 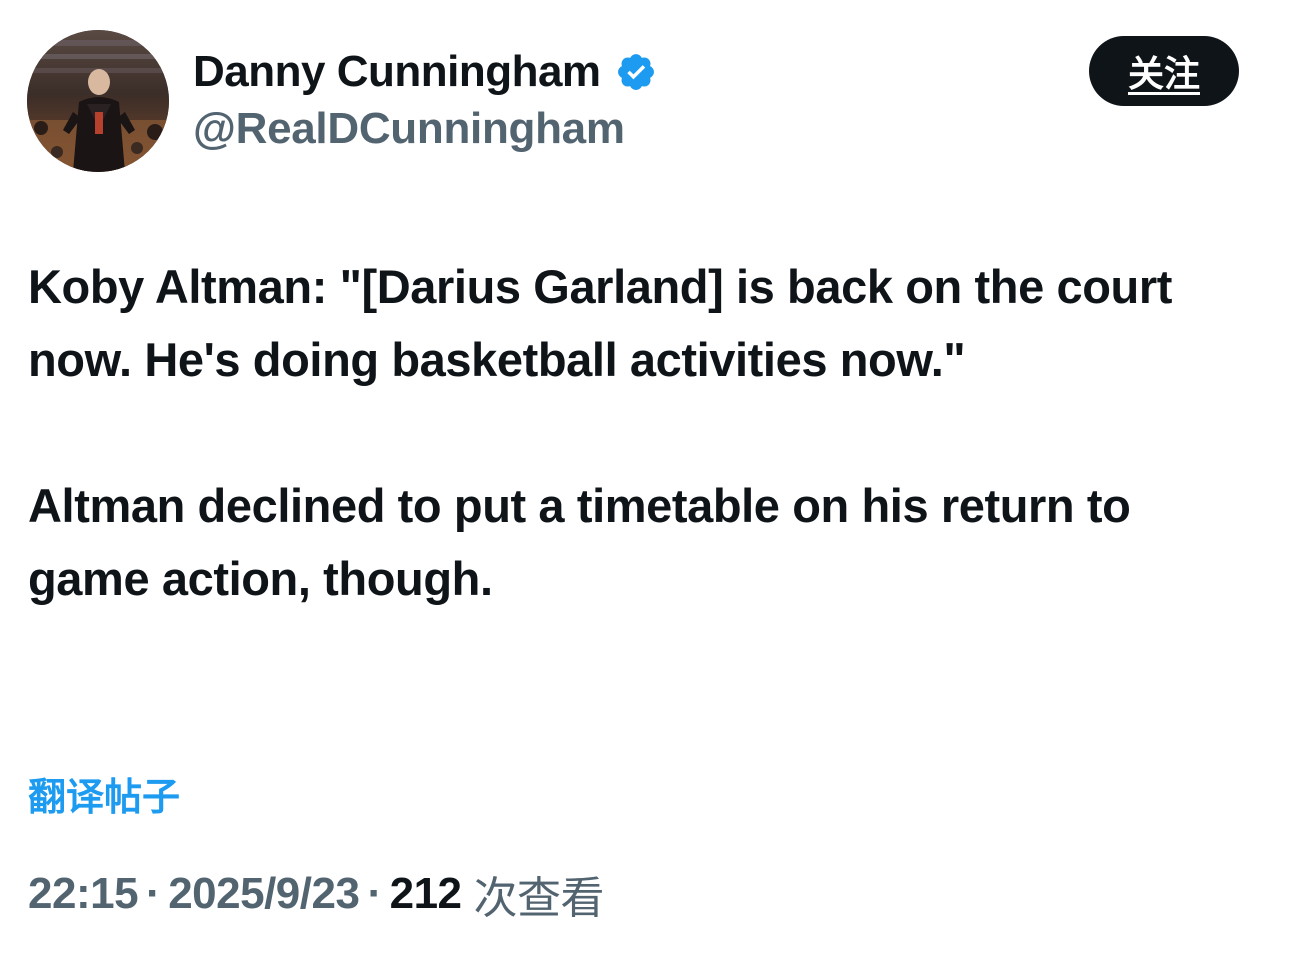 What do you see at coordinates (409, 129) in the screenshot?
I see `author-handle: @RealDCunningham` at bounding box center [409, 129].